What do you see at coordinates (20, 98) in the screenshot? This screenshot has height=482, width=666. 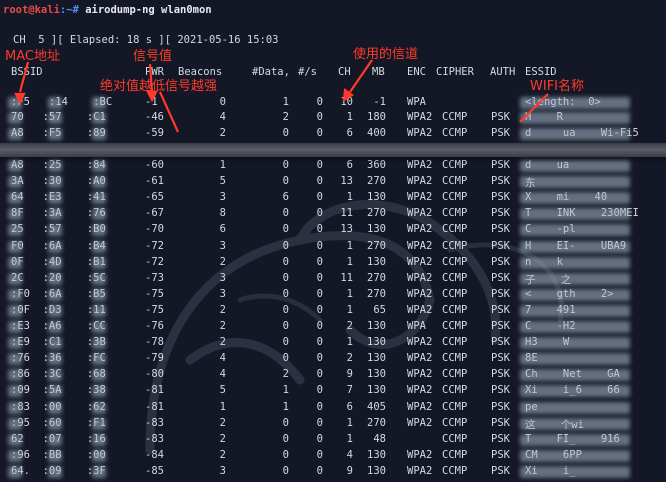 I see `arrow-mac-head` at bounding box center [20, 98].